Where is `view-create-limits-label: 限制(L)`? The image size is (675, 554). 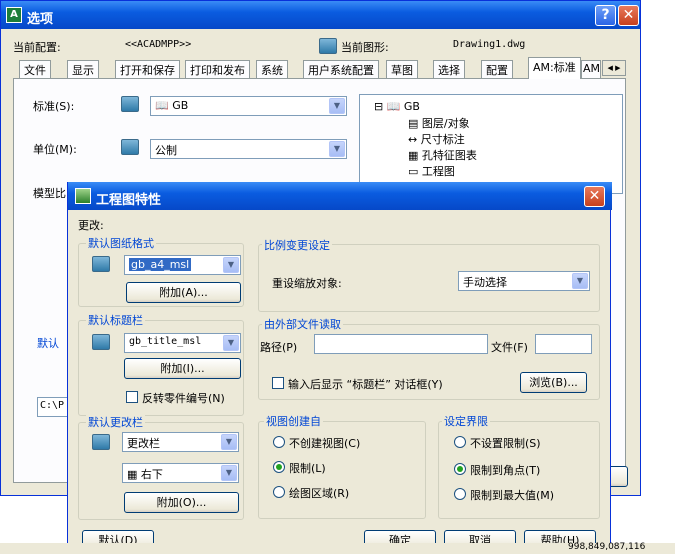 view-create-limits-label: 限制(L) is located at coordinates (307, 468).